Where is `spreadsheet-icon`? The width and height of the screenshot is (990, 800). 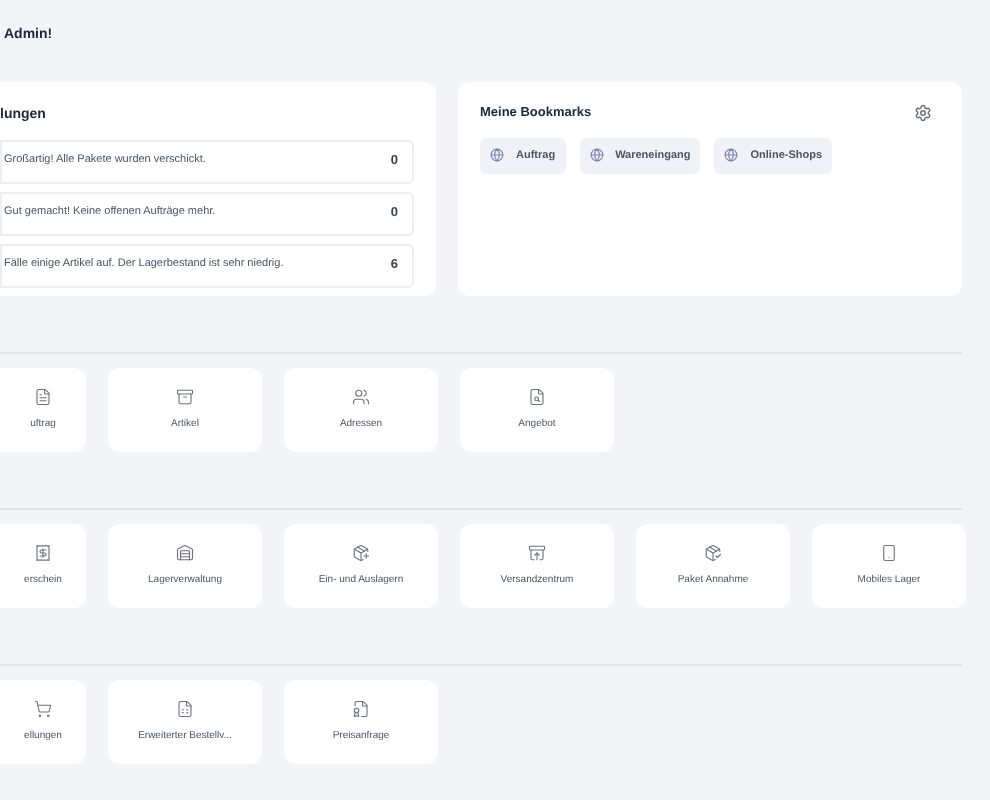 spreadsheet-icon is located at coordinates (185, 708).